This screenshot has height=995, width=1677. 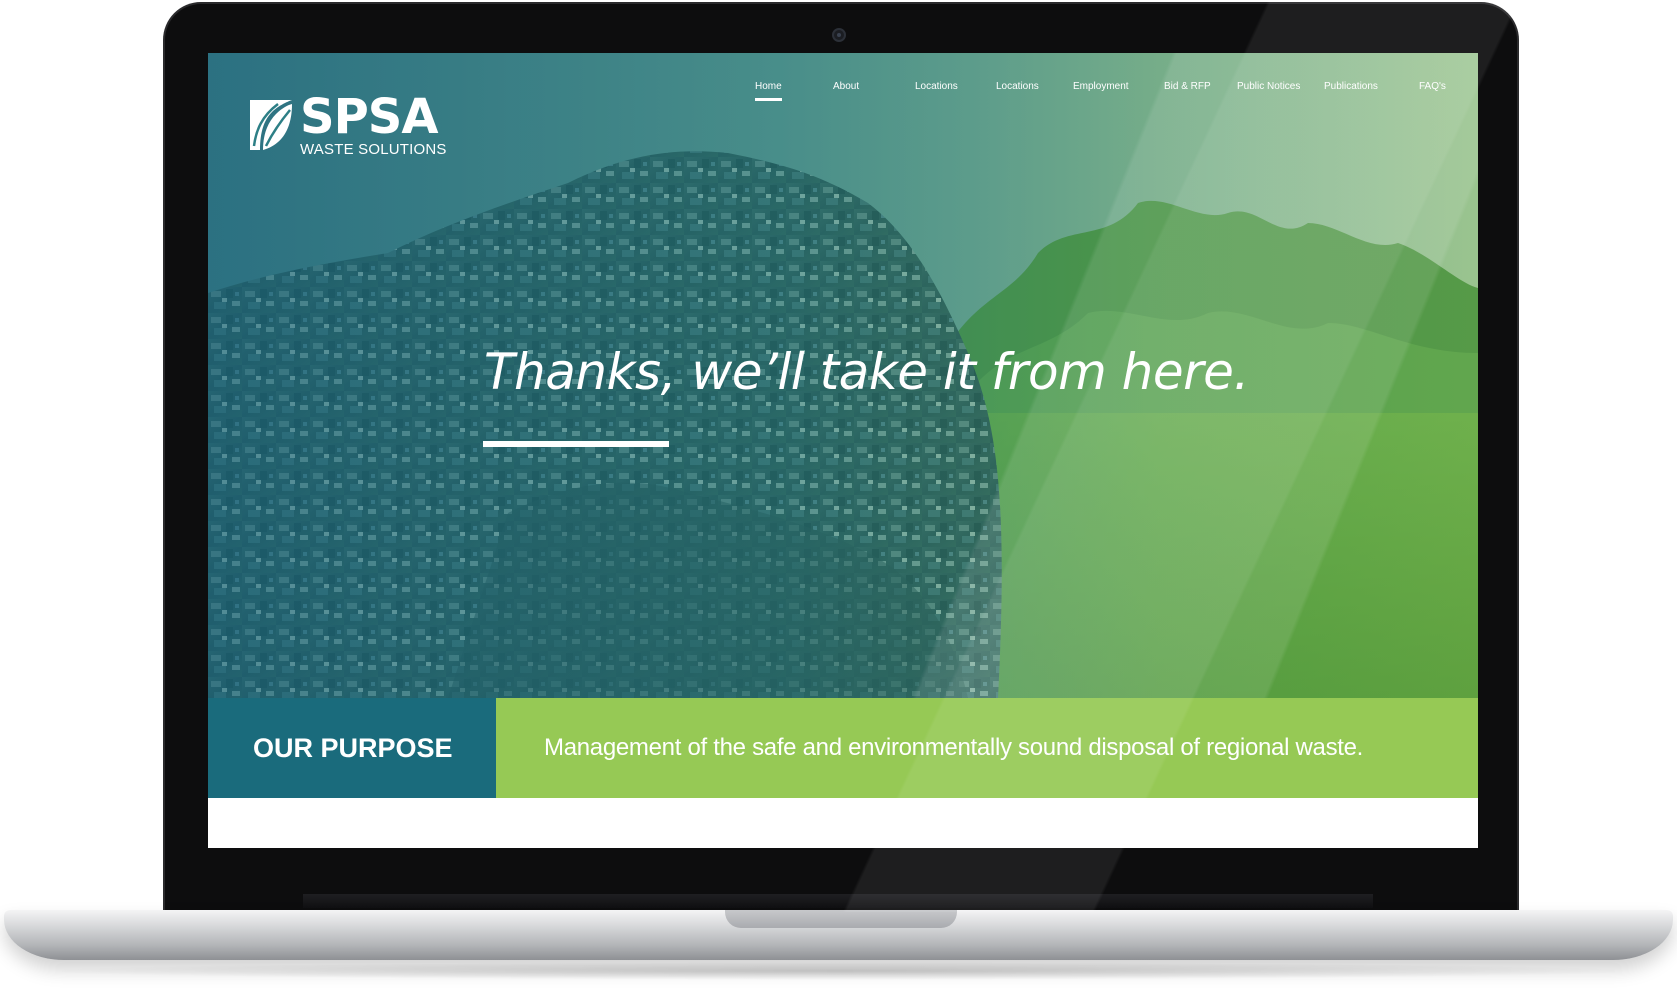 I want to click on nav-item-publications: Publications, so click(x=1351, y=86).